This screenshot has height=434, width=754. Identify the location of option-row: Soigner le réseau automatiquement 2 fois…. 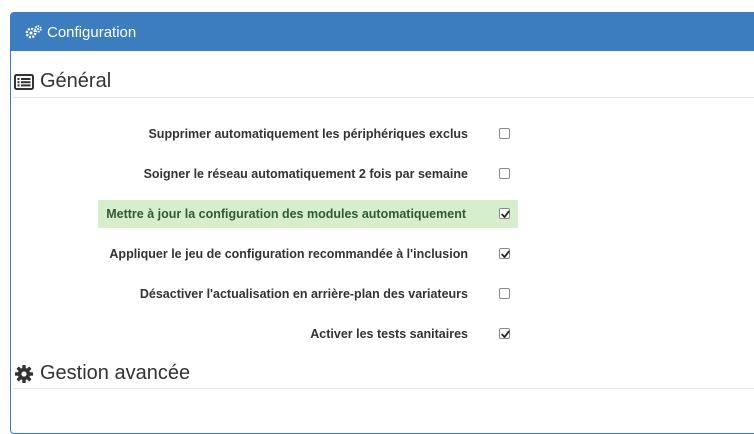
(270, 174).